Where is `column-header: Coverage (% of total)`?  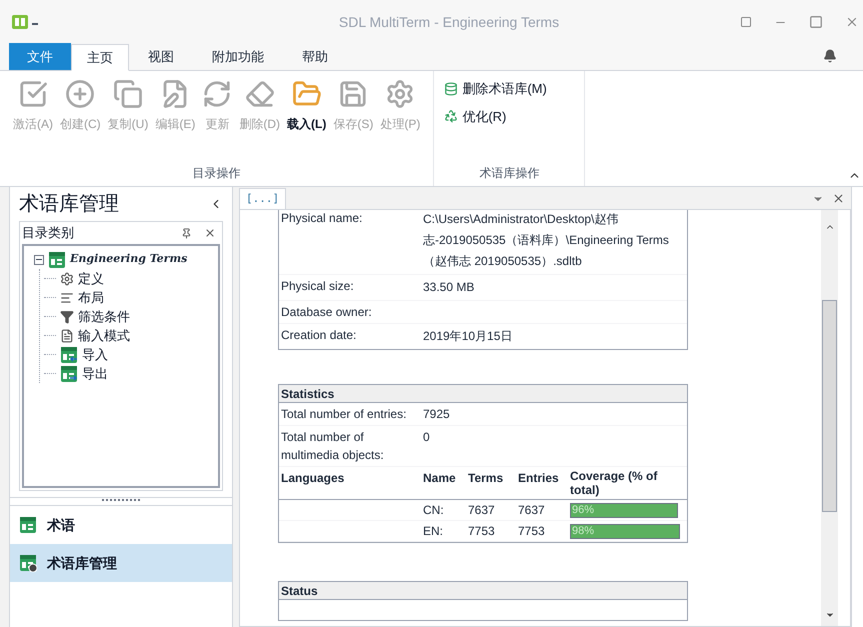
column-header: Coverage (% of total) is located at coordinates (614, 483).